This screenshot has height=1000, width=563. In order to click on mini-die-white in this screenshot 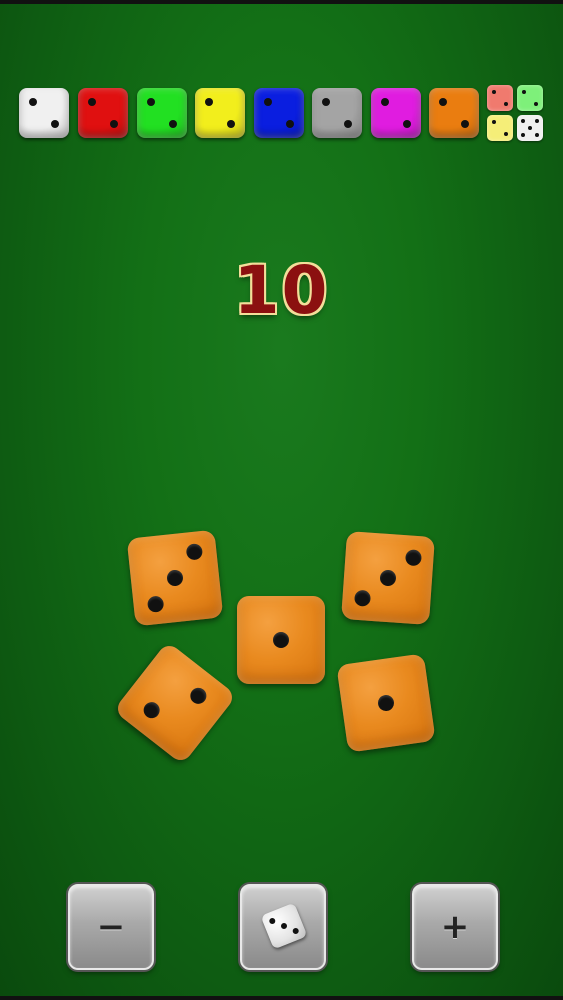, I will do `click(530, 128)`.